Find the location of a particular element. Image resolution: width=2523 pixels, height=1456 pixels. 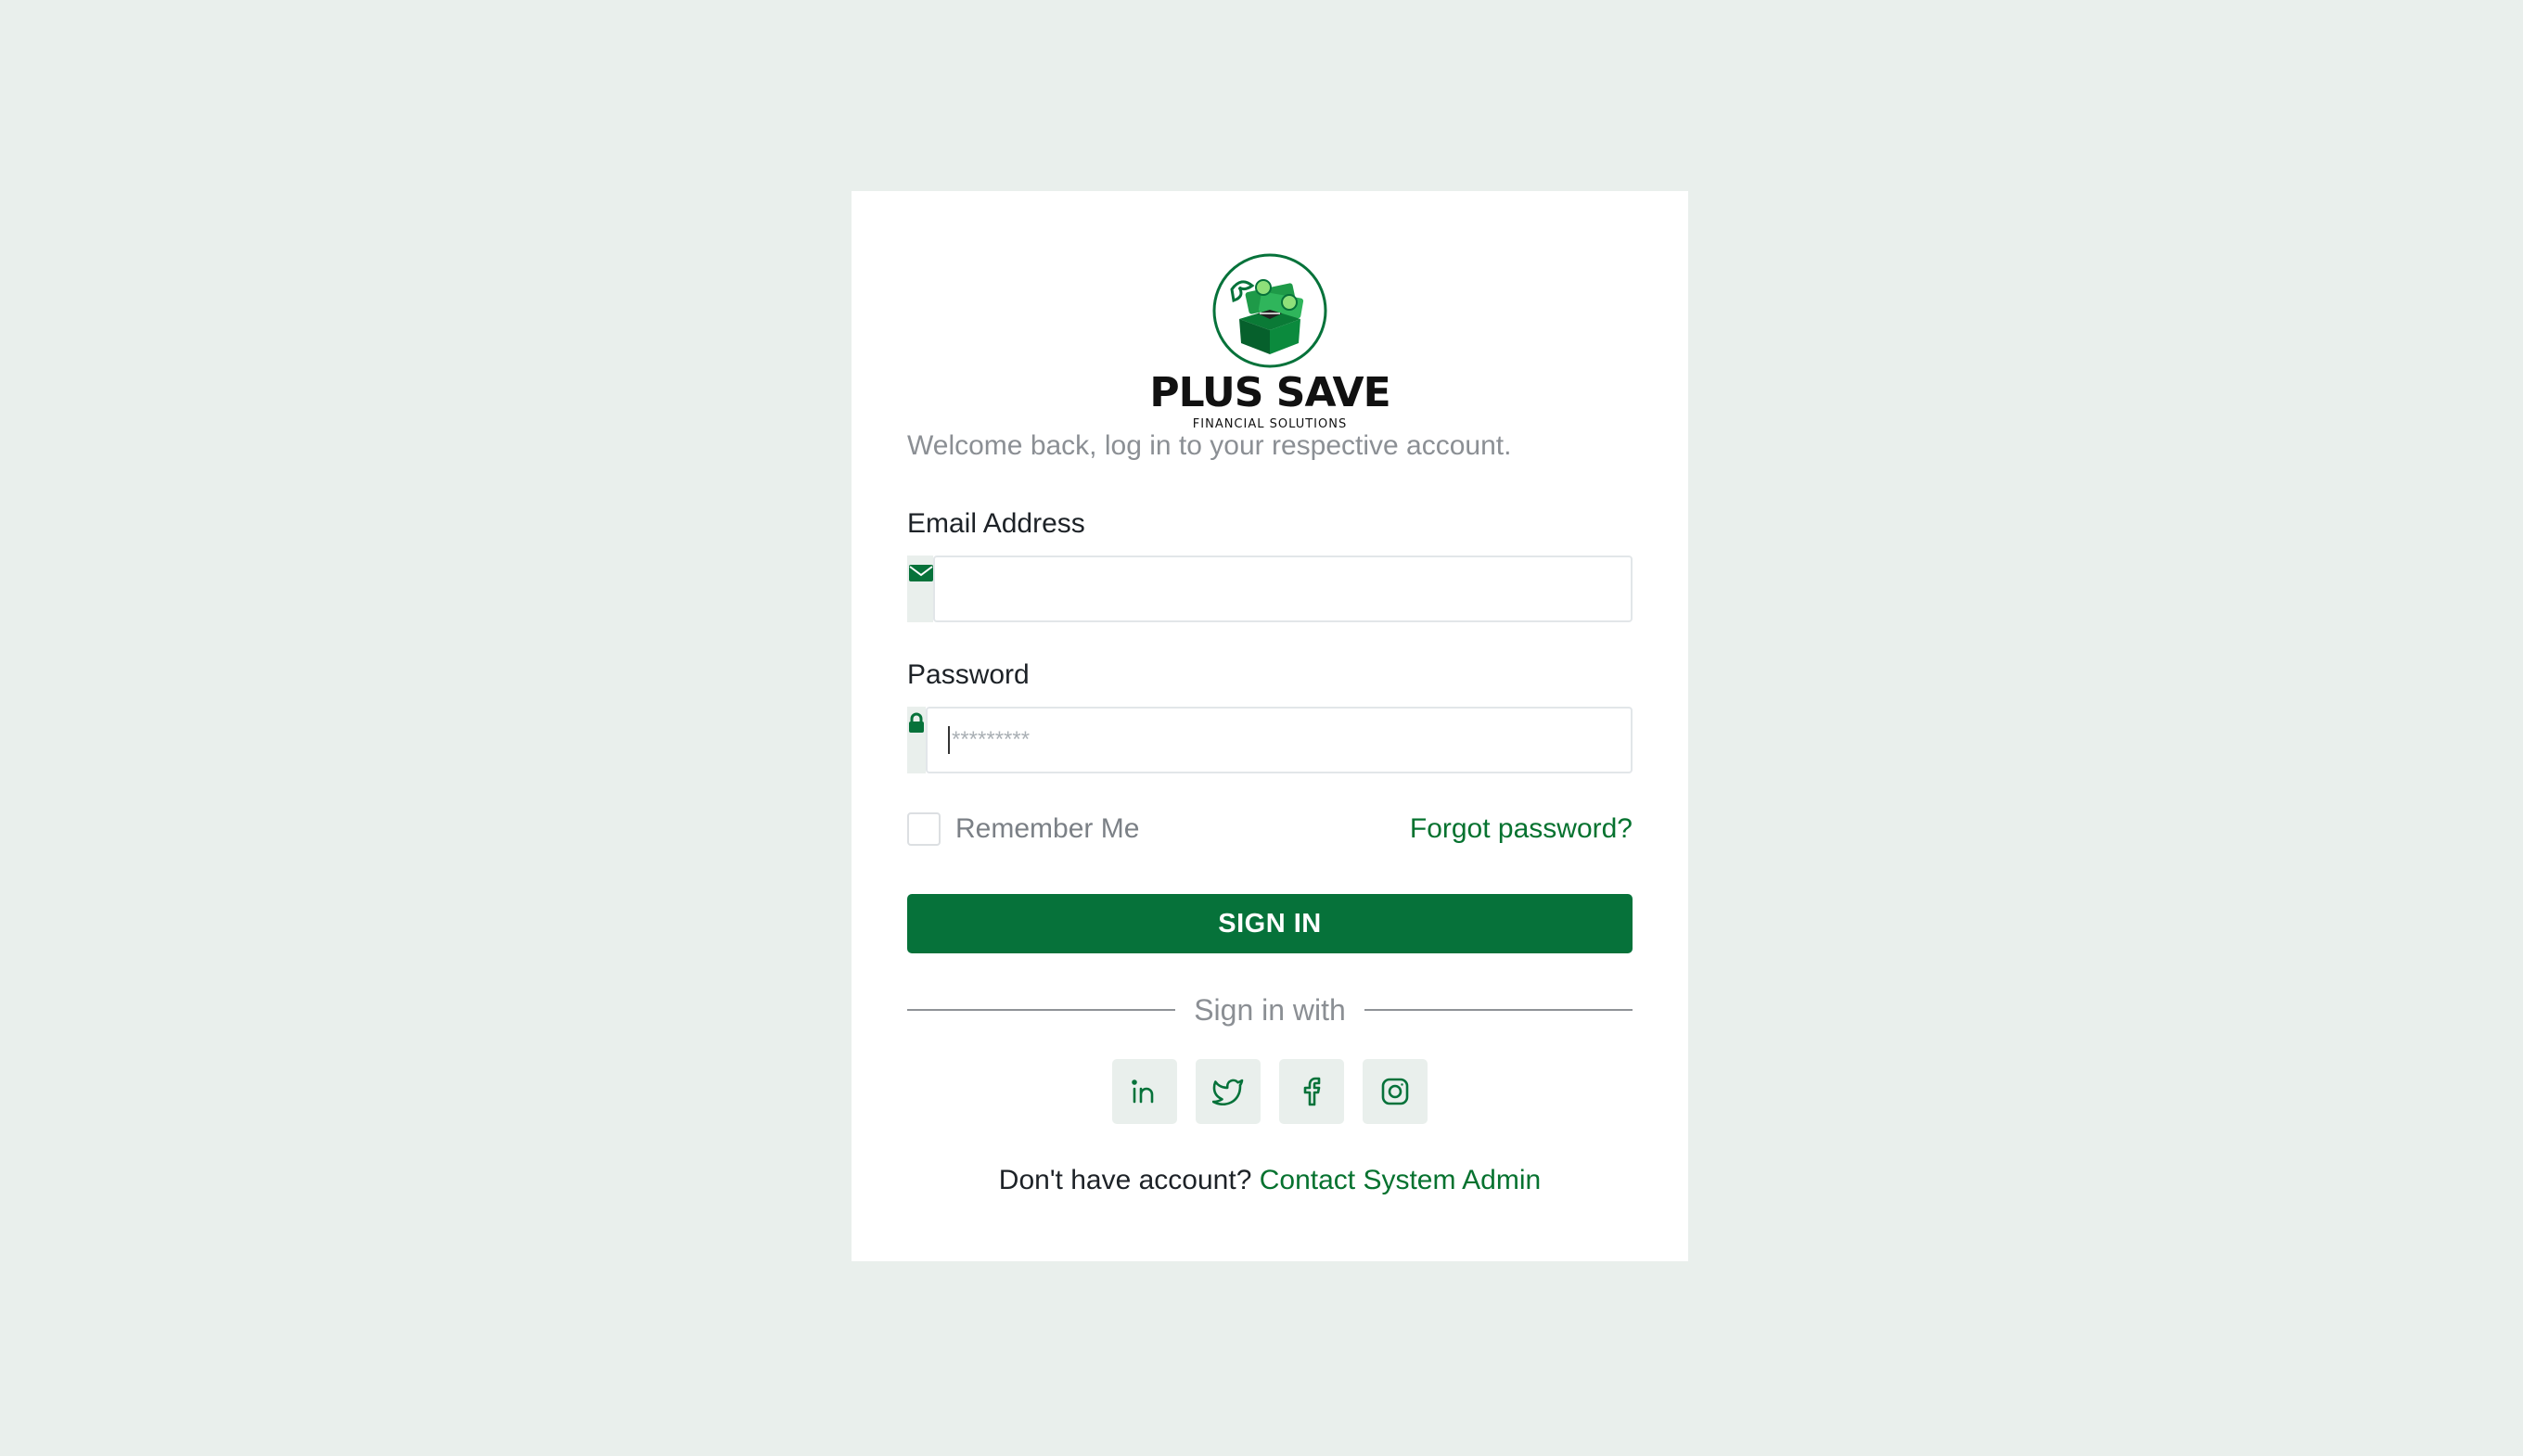

facebook-button is located at coordinates (1311, 1091).